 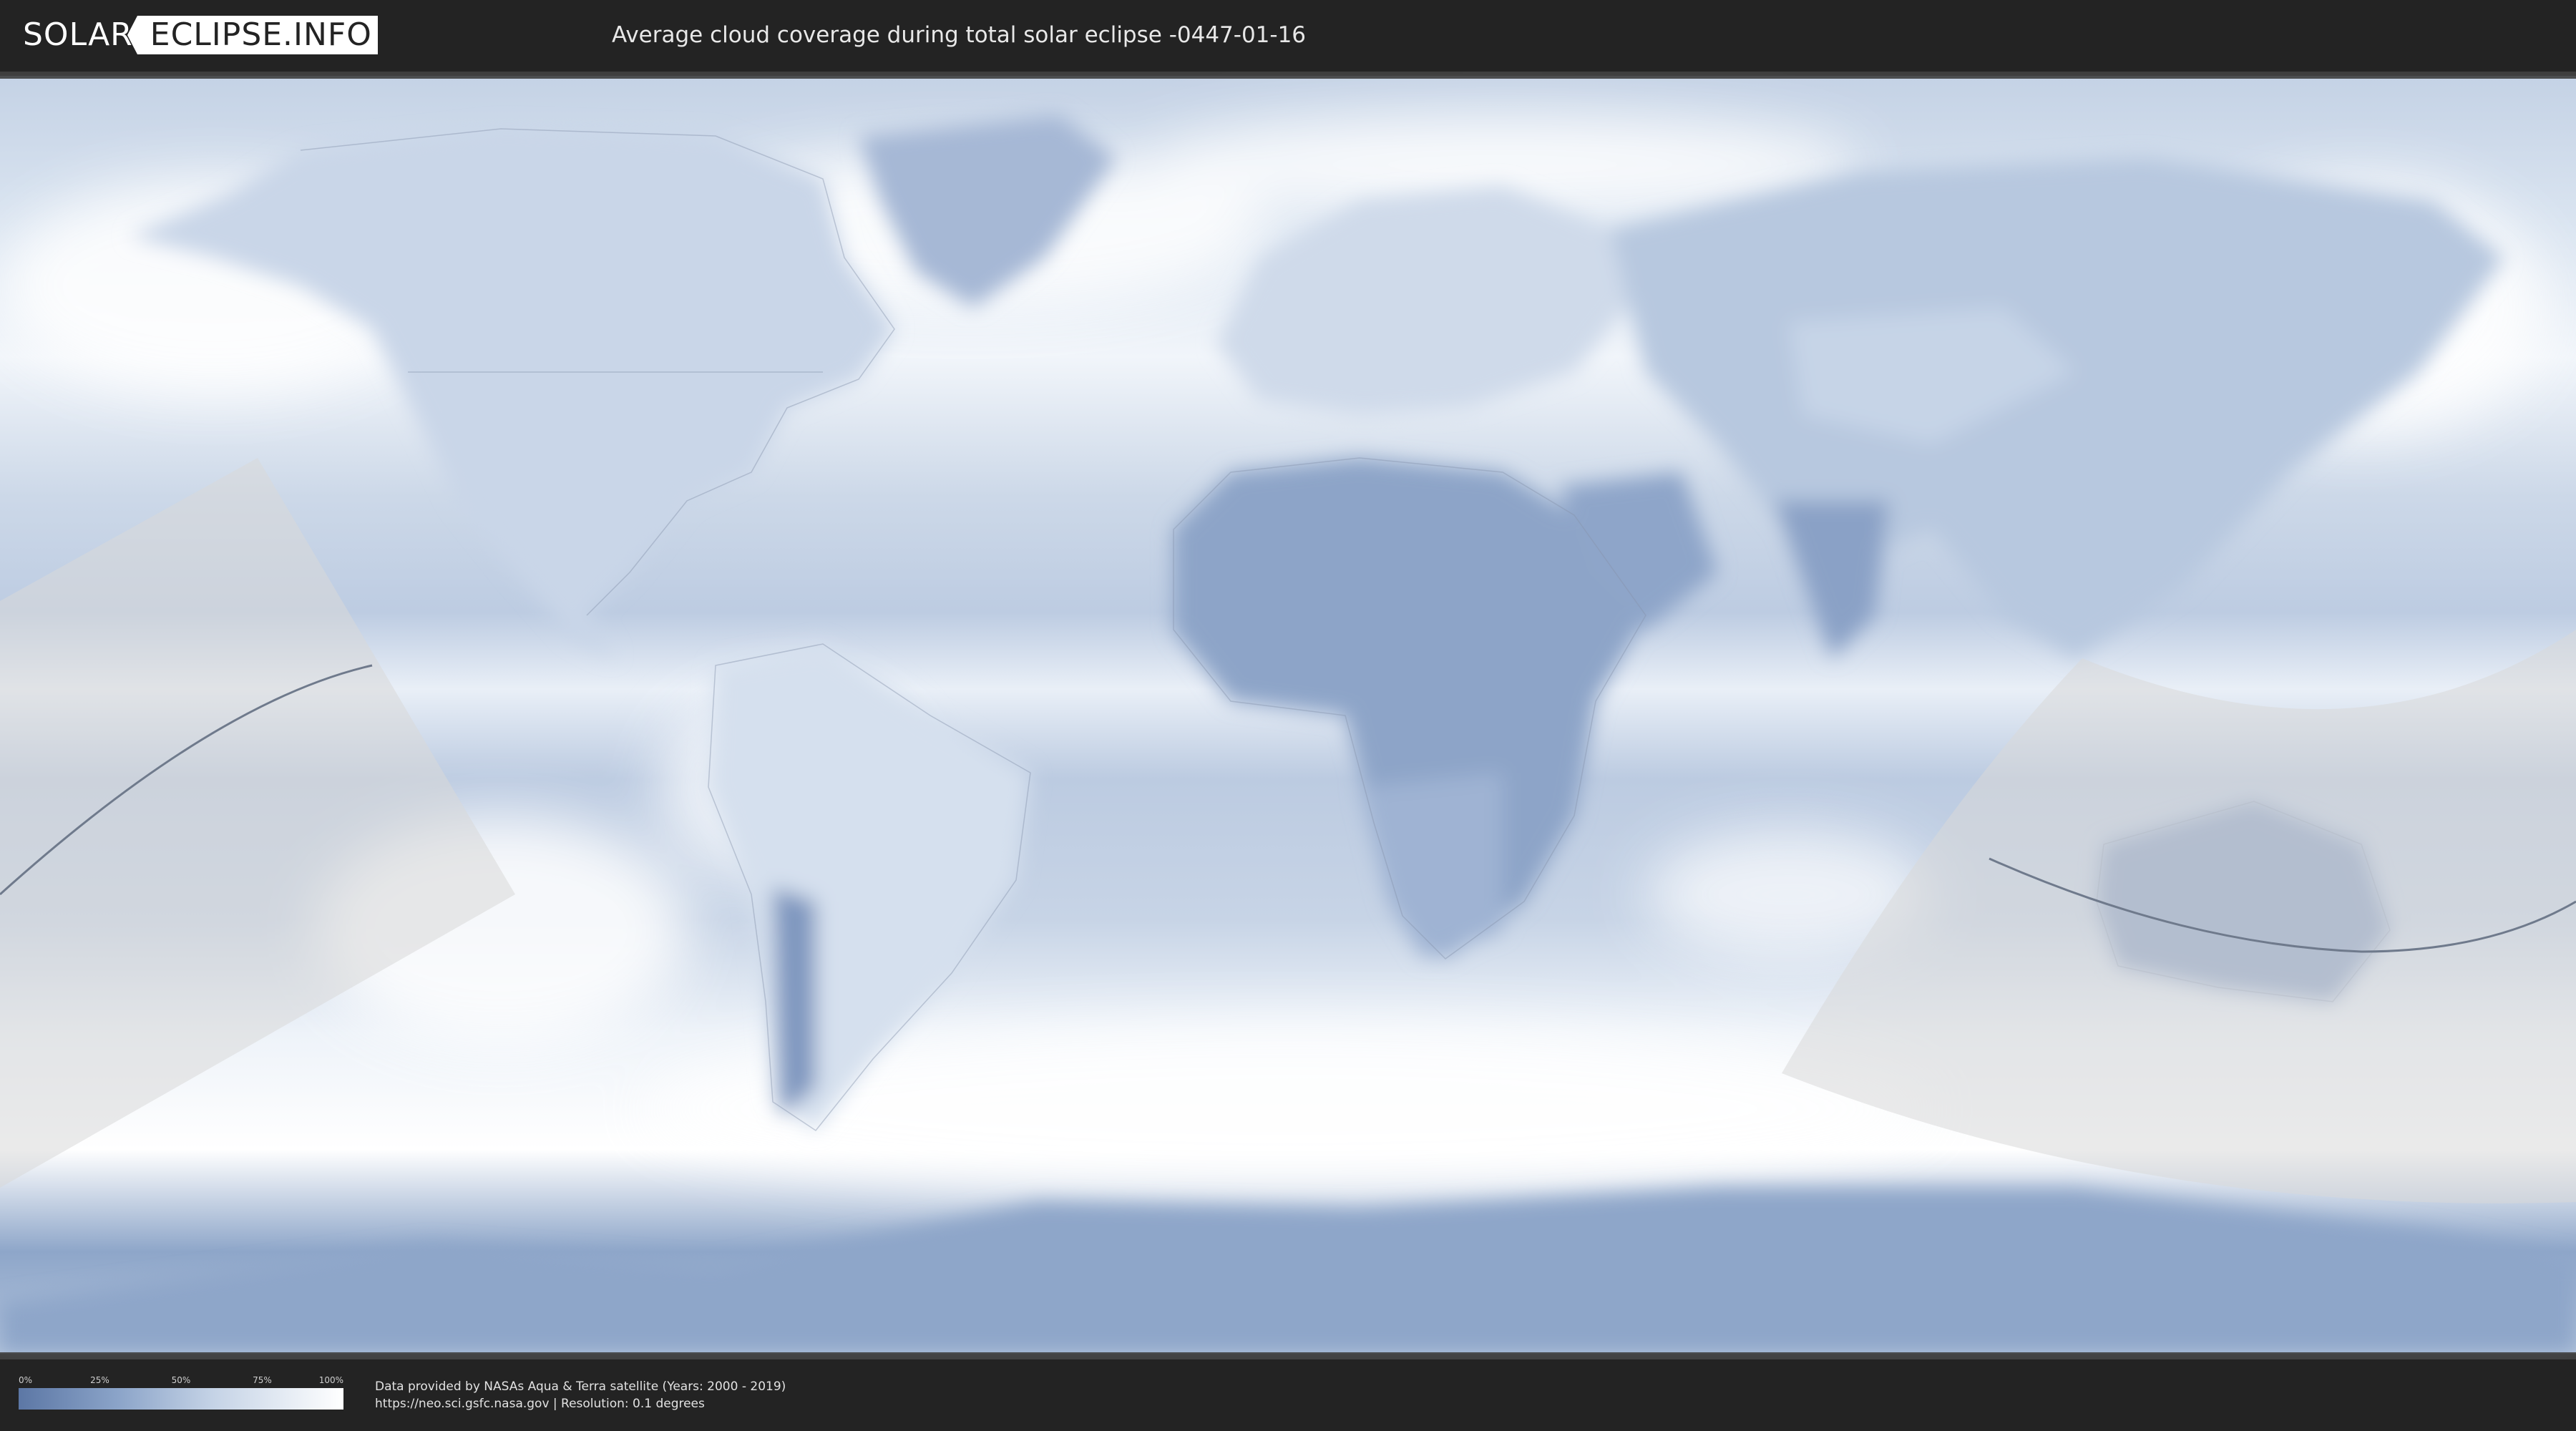 I want to click on legend-tick-100: 100%, so click(x=330, y=1380).